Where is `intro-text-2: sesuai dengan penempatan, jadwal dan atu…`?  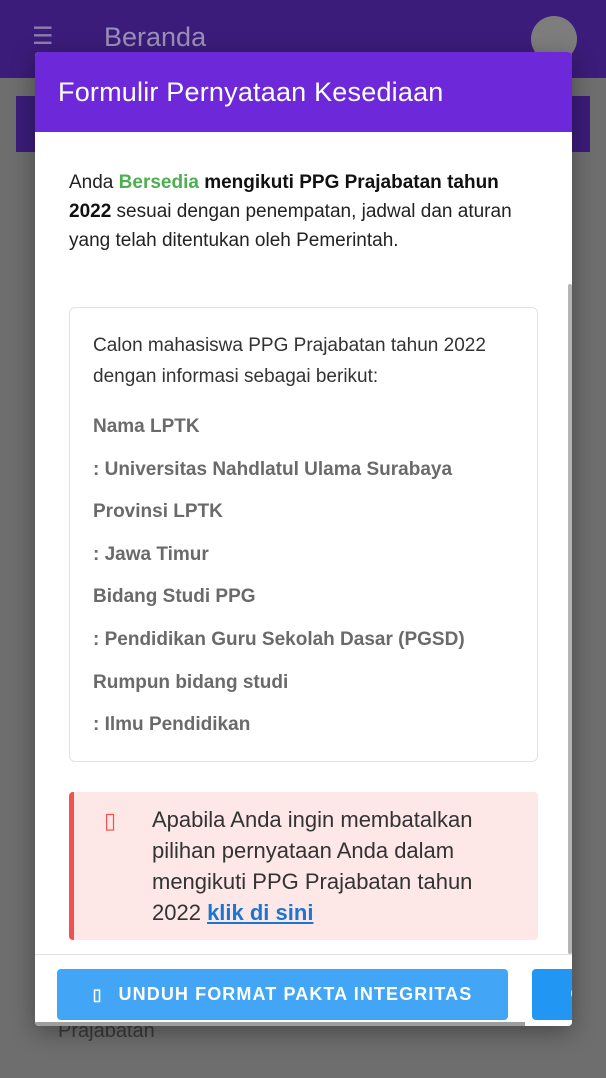 intro-text-2: sesuai dengan penempatan, jadwal dan atu… is located at coordinates (290, 226).